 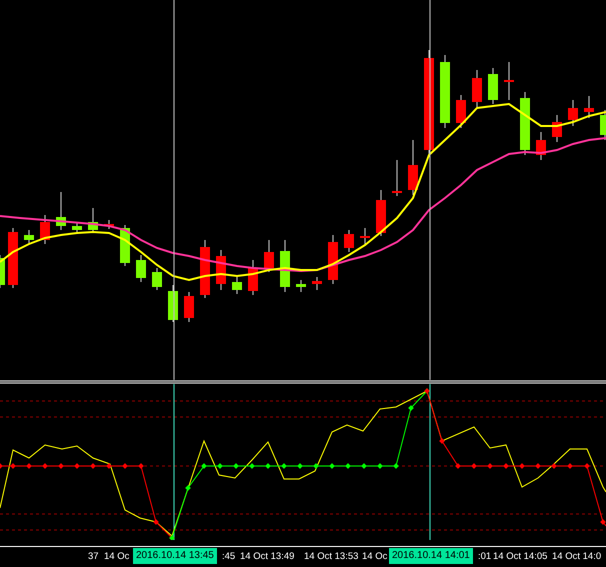 What do you see at coordinates (267, 557) in the screenshot?
I see `time-label: 14 Oct 13:49` at bounding box center [267, 557].